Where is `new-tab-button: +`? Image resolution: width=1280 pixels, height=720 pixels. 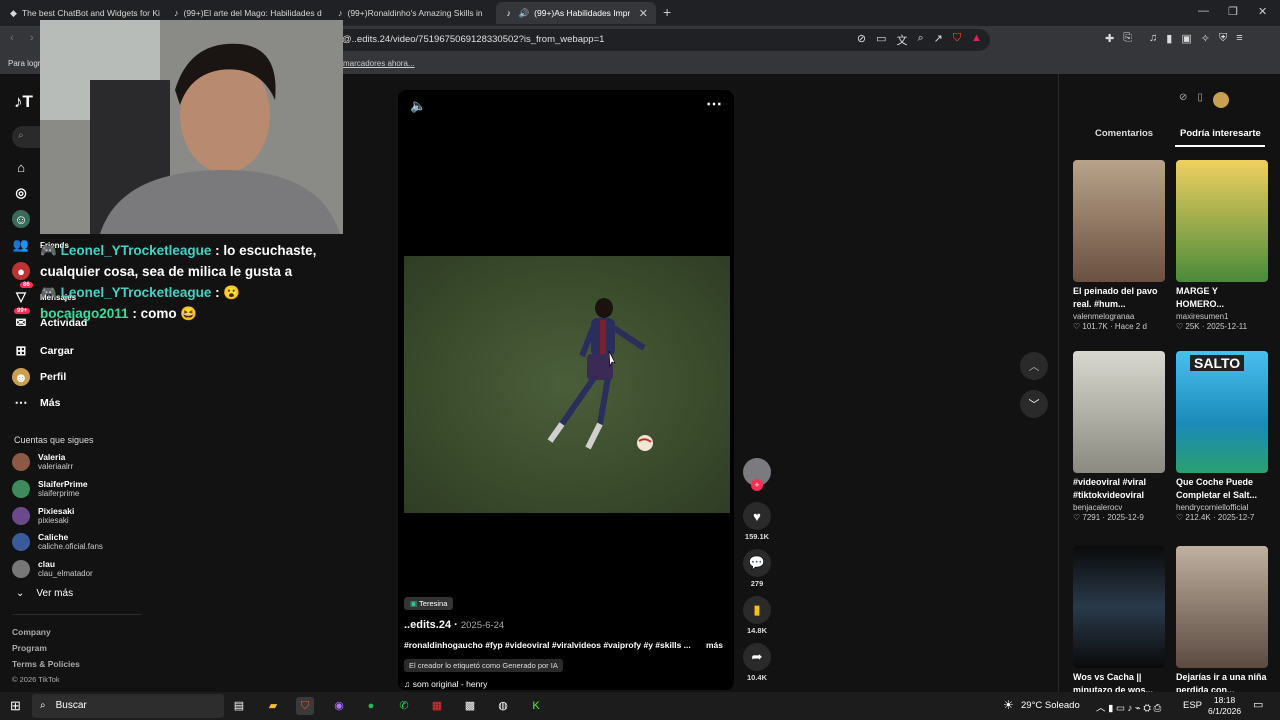 new-tab-button: + is located at coordinates (667, 12).